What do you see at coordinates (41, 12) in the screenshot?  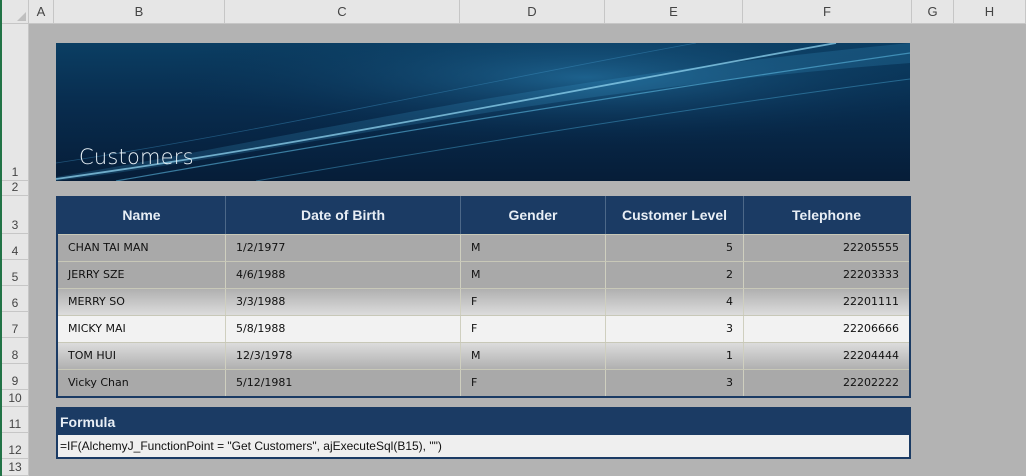 I see `column-header-a: A` at bounding box center [41, 12].